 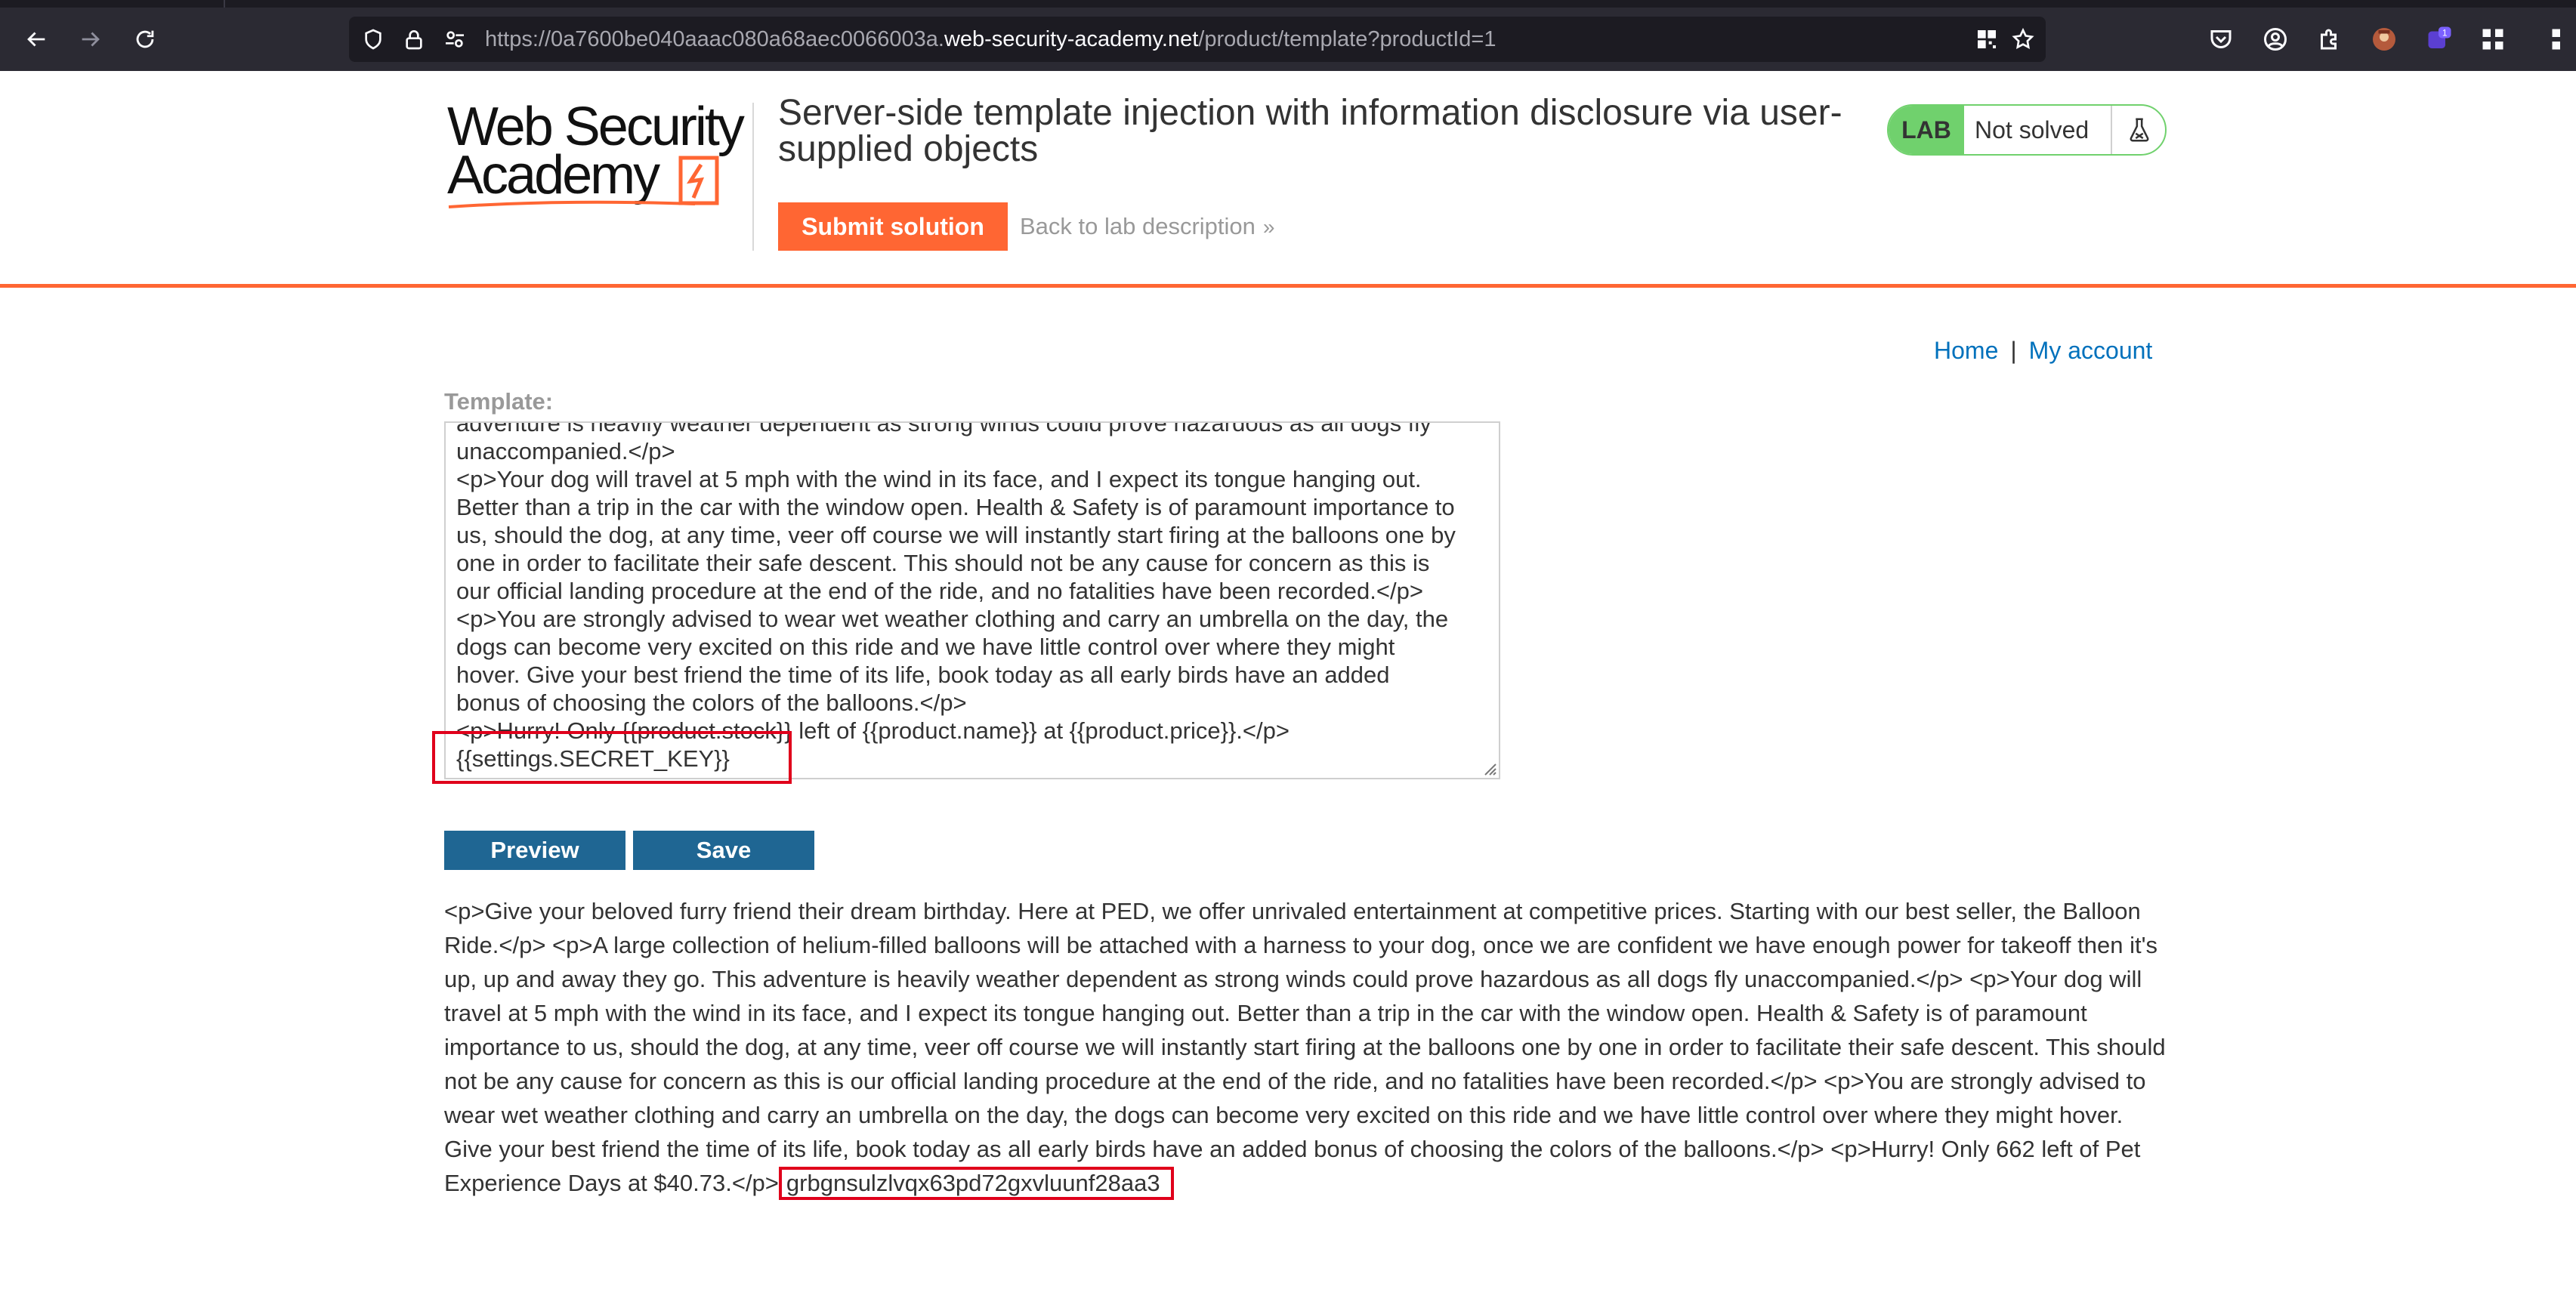 I want to click on account-icon, so click(x=2275, y=39).